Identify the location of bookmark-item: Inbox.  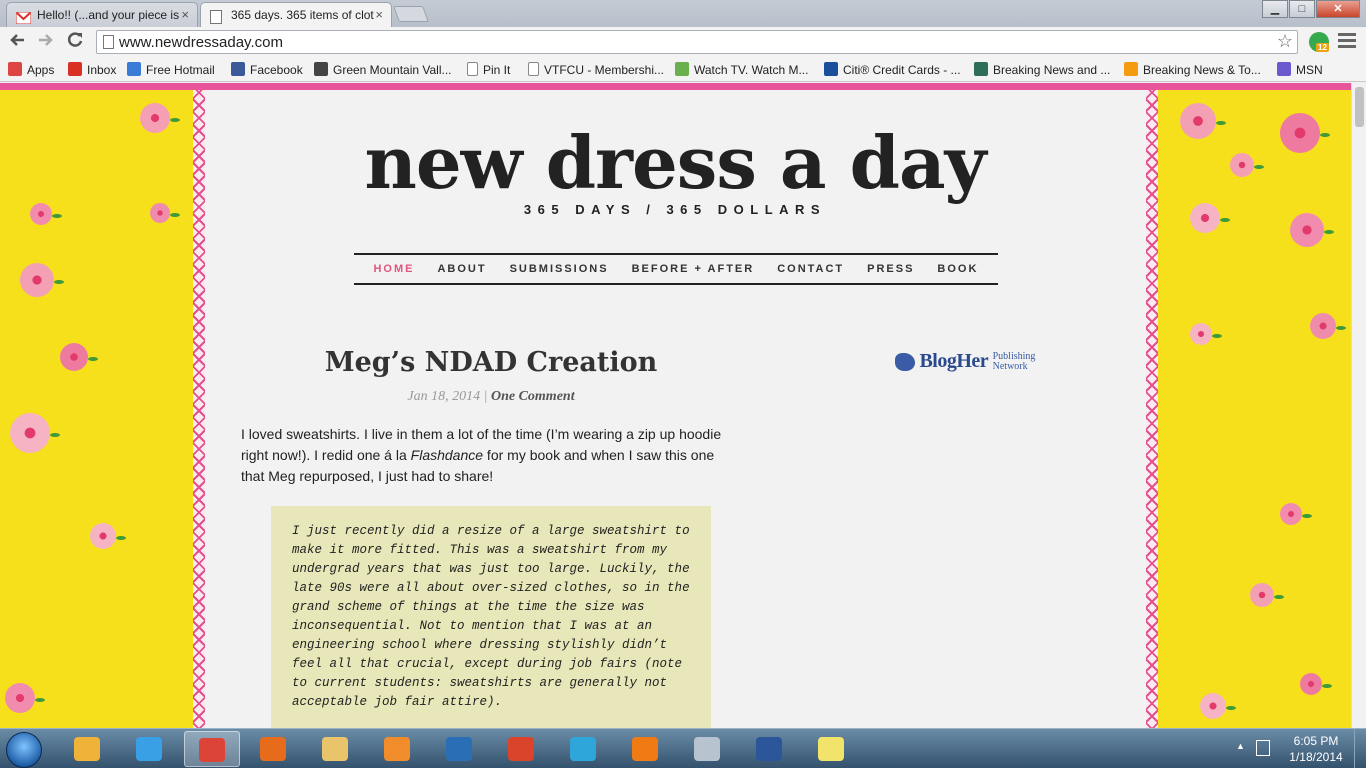
(92, 70).